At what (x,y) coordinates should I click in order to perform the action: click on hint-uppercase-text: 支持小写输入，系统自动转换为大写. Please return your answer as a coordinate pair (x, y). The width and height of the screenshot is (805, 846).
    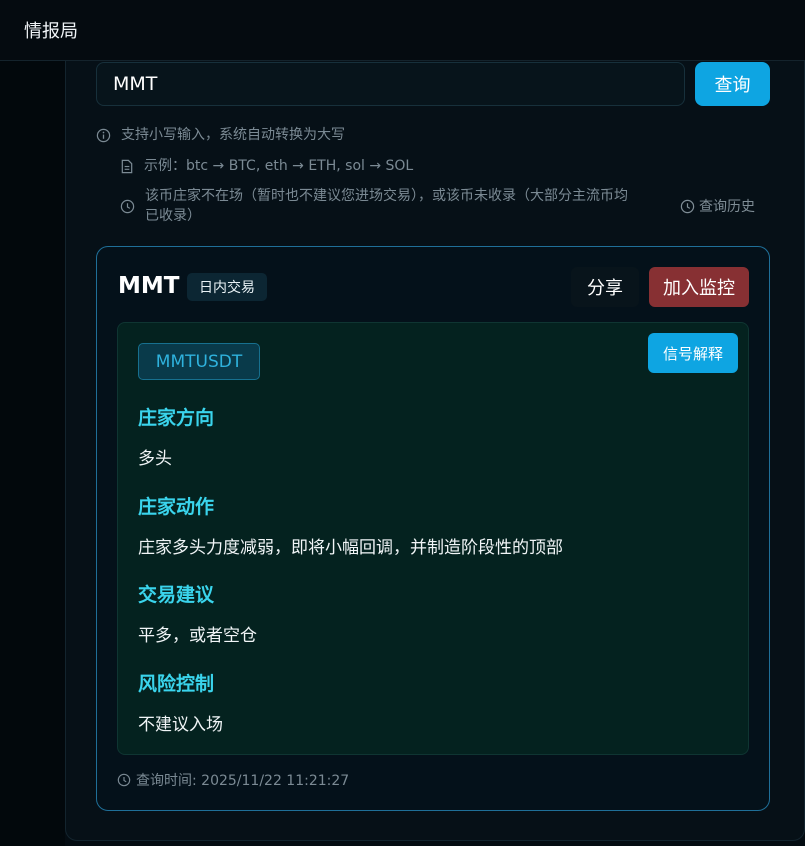
    Looking at the image, I should click on (233, 135).